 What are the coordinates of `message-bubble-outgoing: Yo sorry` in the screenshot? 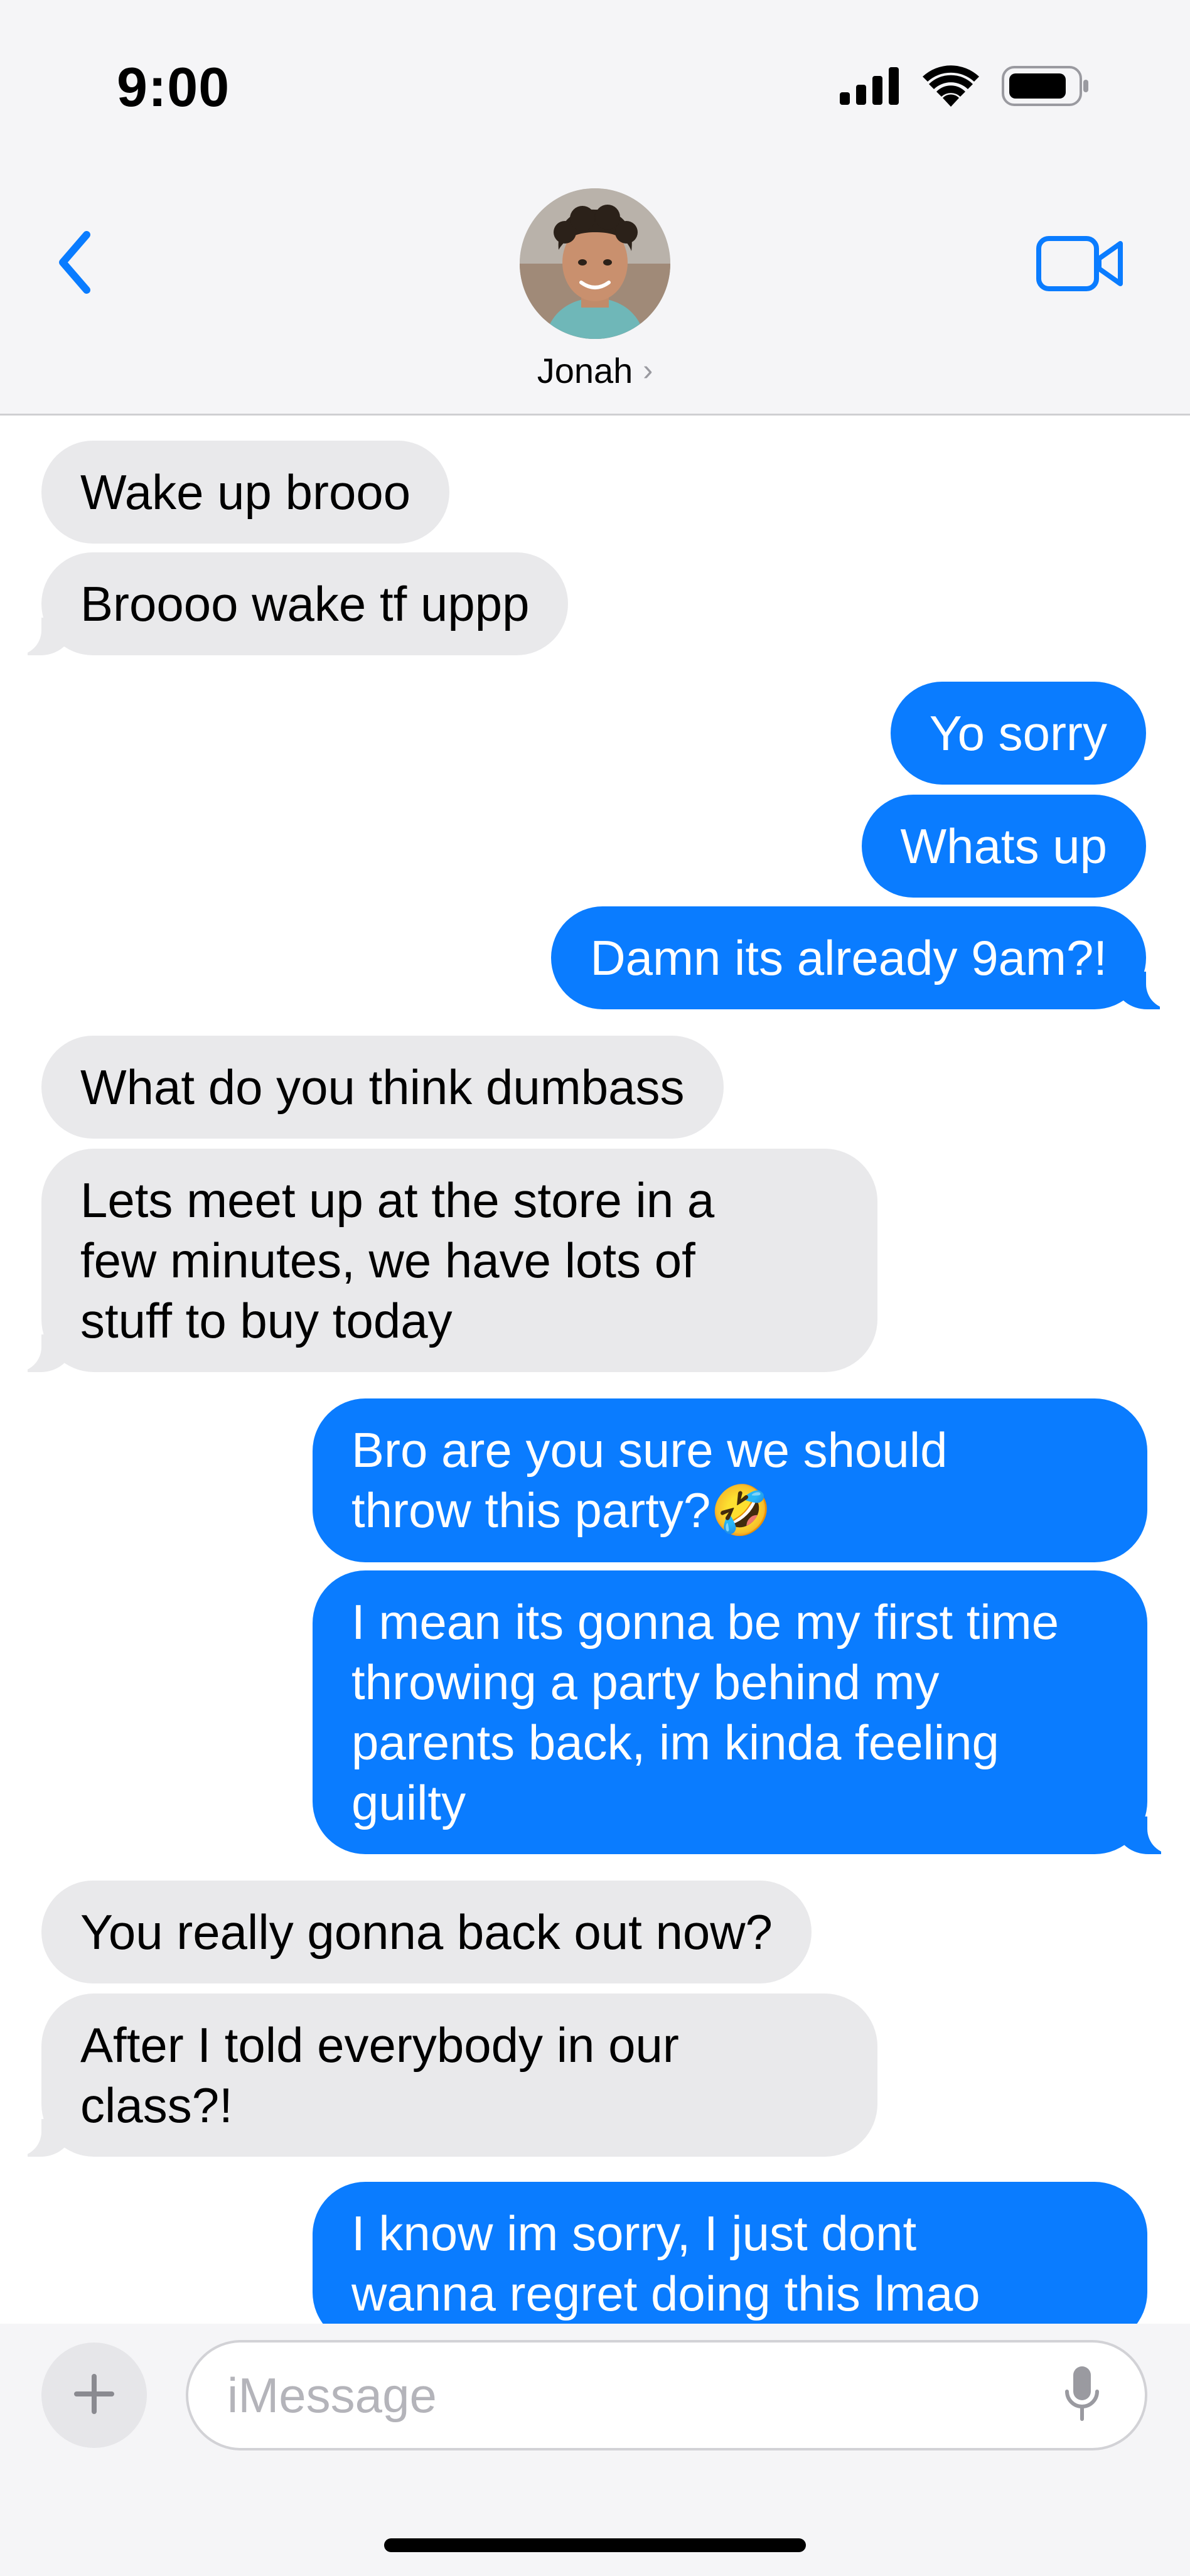 It's located at (1018, 733).